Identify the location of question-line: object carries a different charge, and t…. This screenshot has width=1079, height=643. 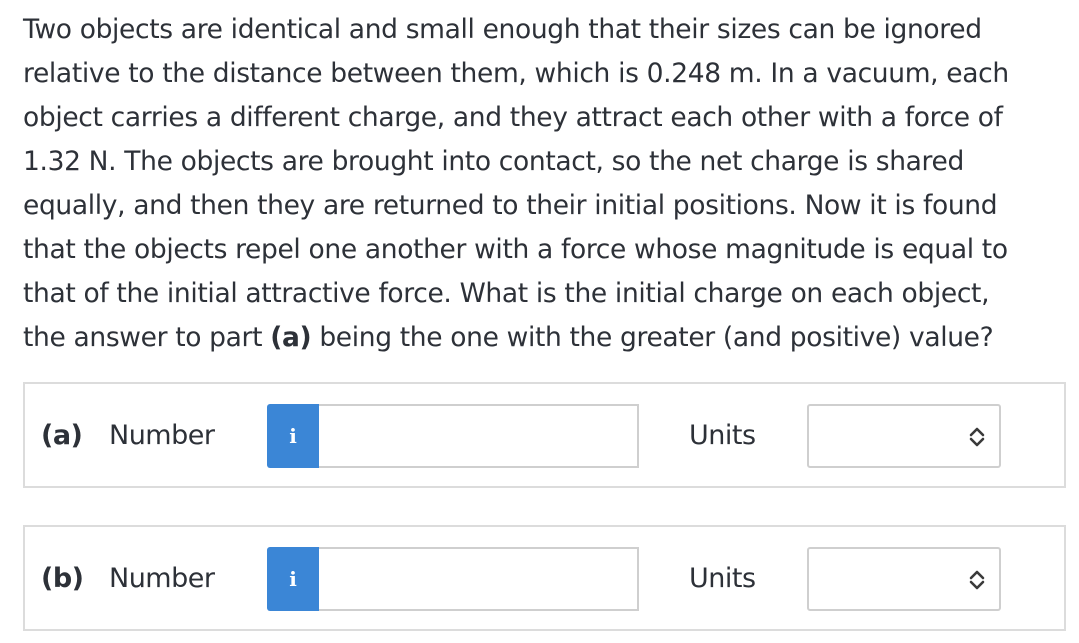
(513, 117).